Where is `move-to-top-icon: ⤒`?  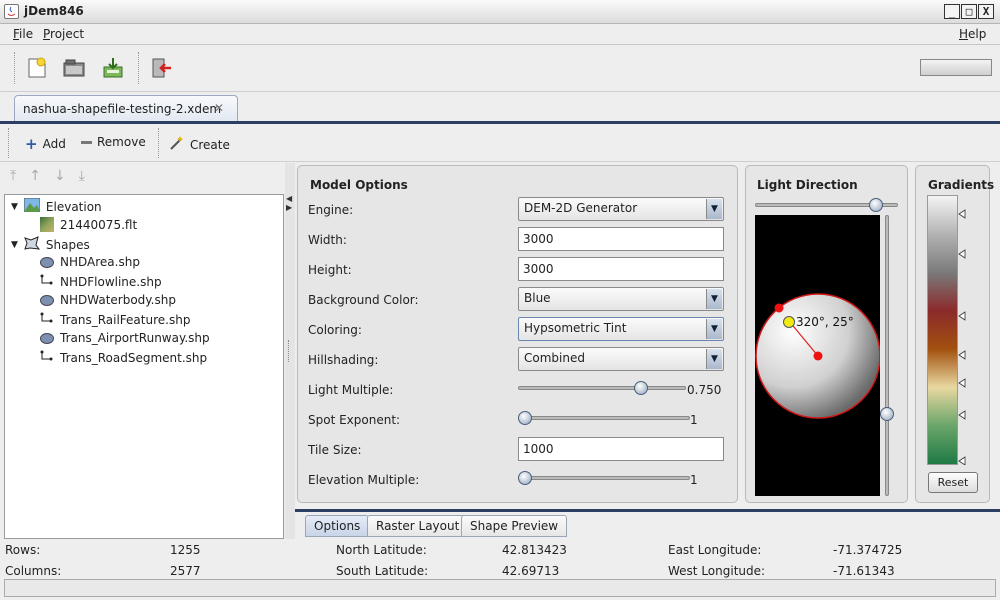 move-to-top-icon: ⤒ is located at coordinates (13, 176).